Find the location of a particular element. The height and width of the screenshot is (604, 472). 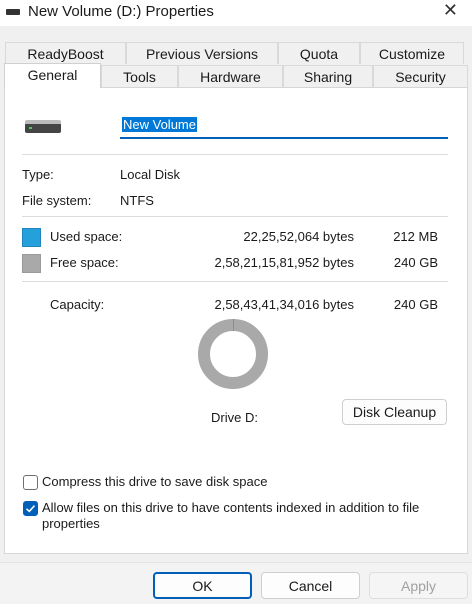

file-system-label: File system: is located at coordinates (57, 200).